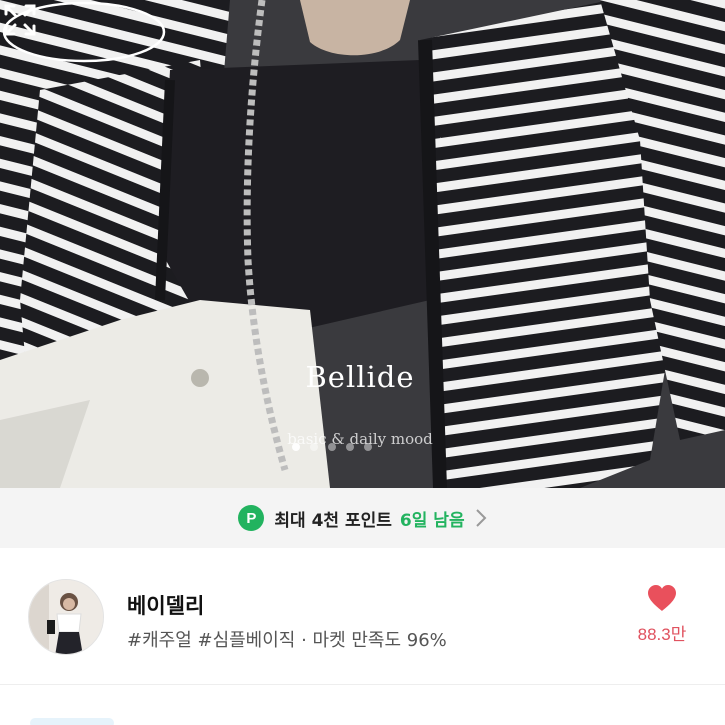 This screenshot has height=725, width=725. What do you see at coordinates (360, 377) in the screenshot?
I see `brand-name: Bellide` at bounding box center [360, 377].